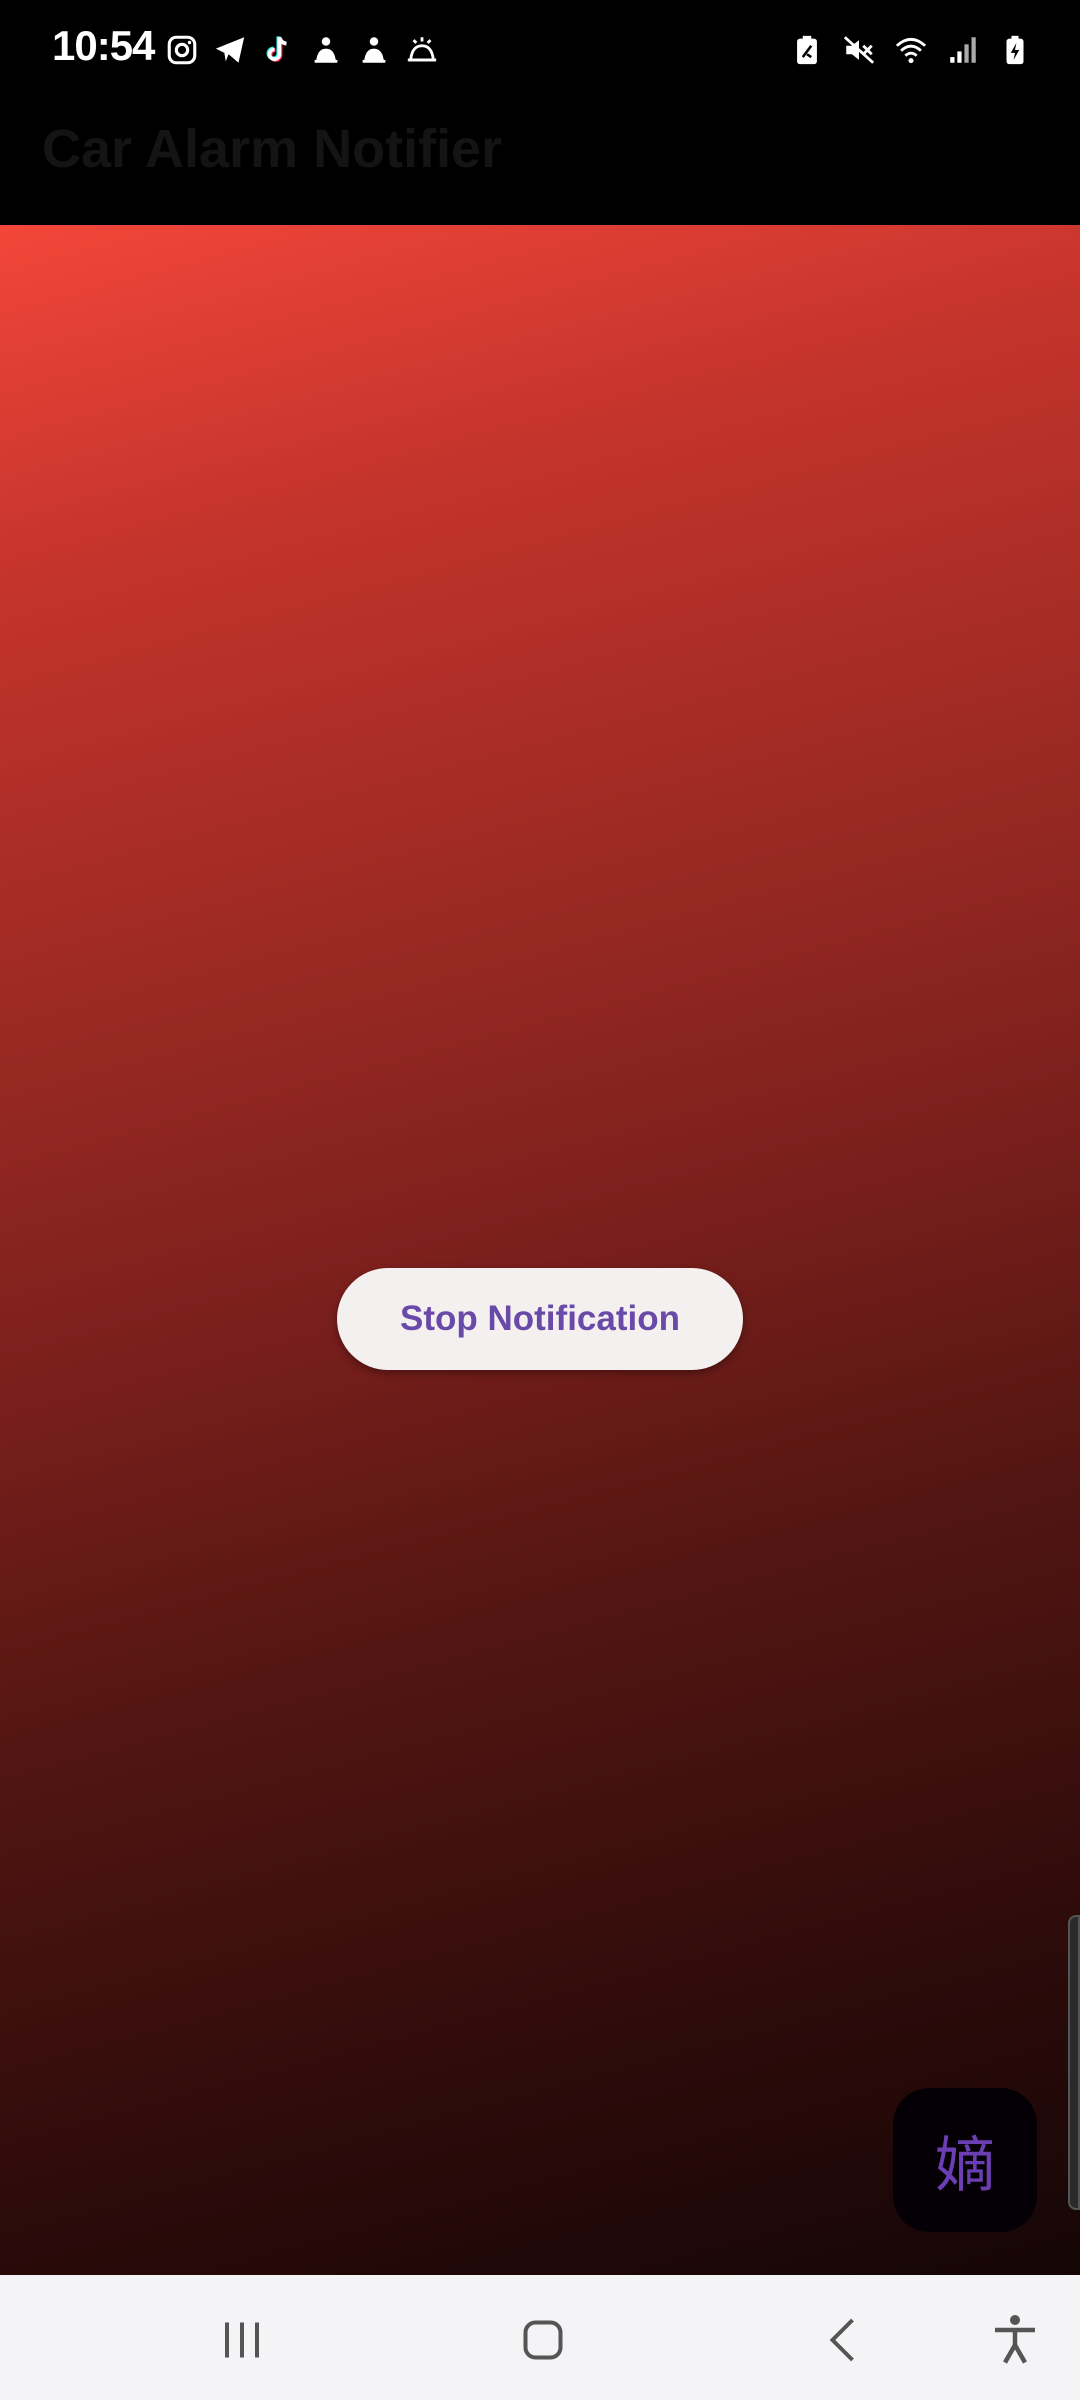  I want to click on status-left-icons, so click(302, 50).